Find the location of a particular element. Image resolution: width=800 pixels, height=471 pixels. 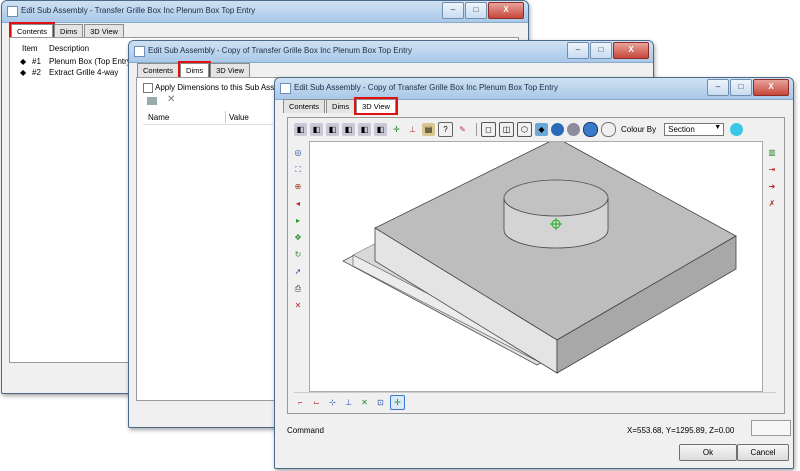

print-icon: ⎙ is located at coordinates (298, 289).